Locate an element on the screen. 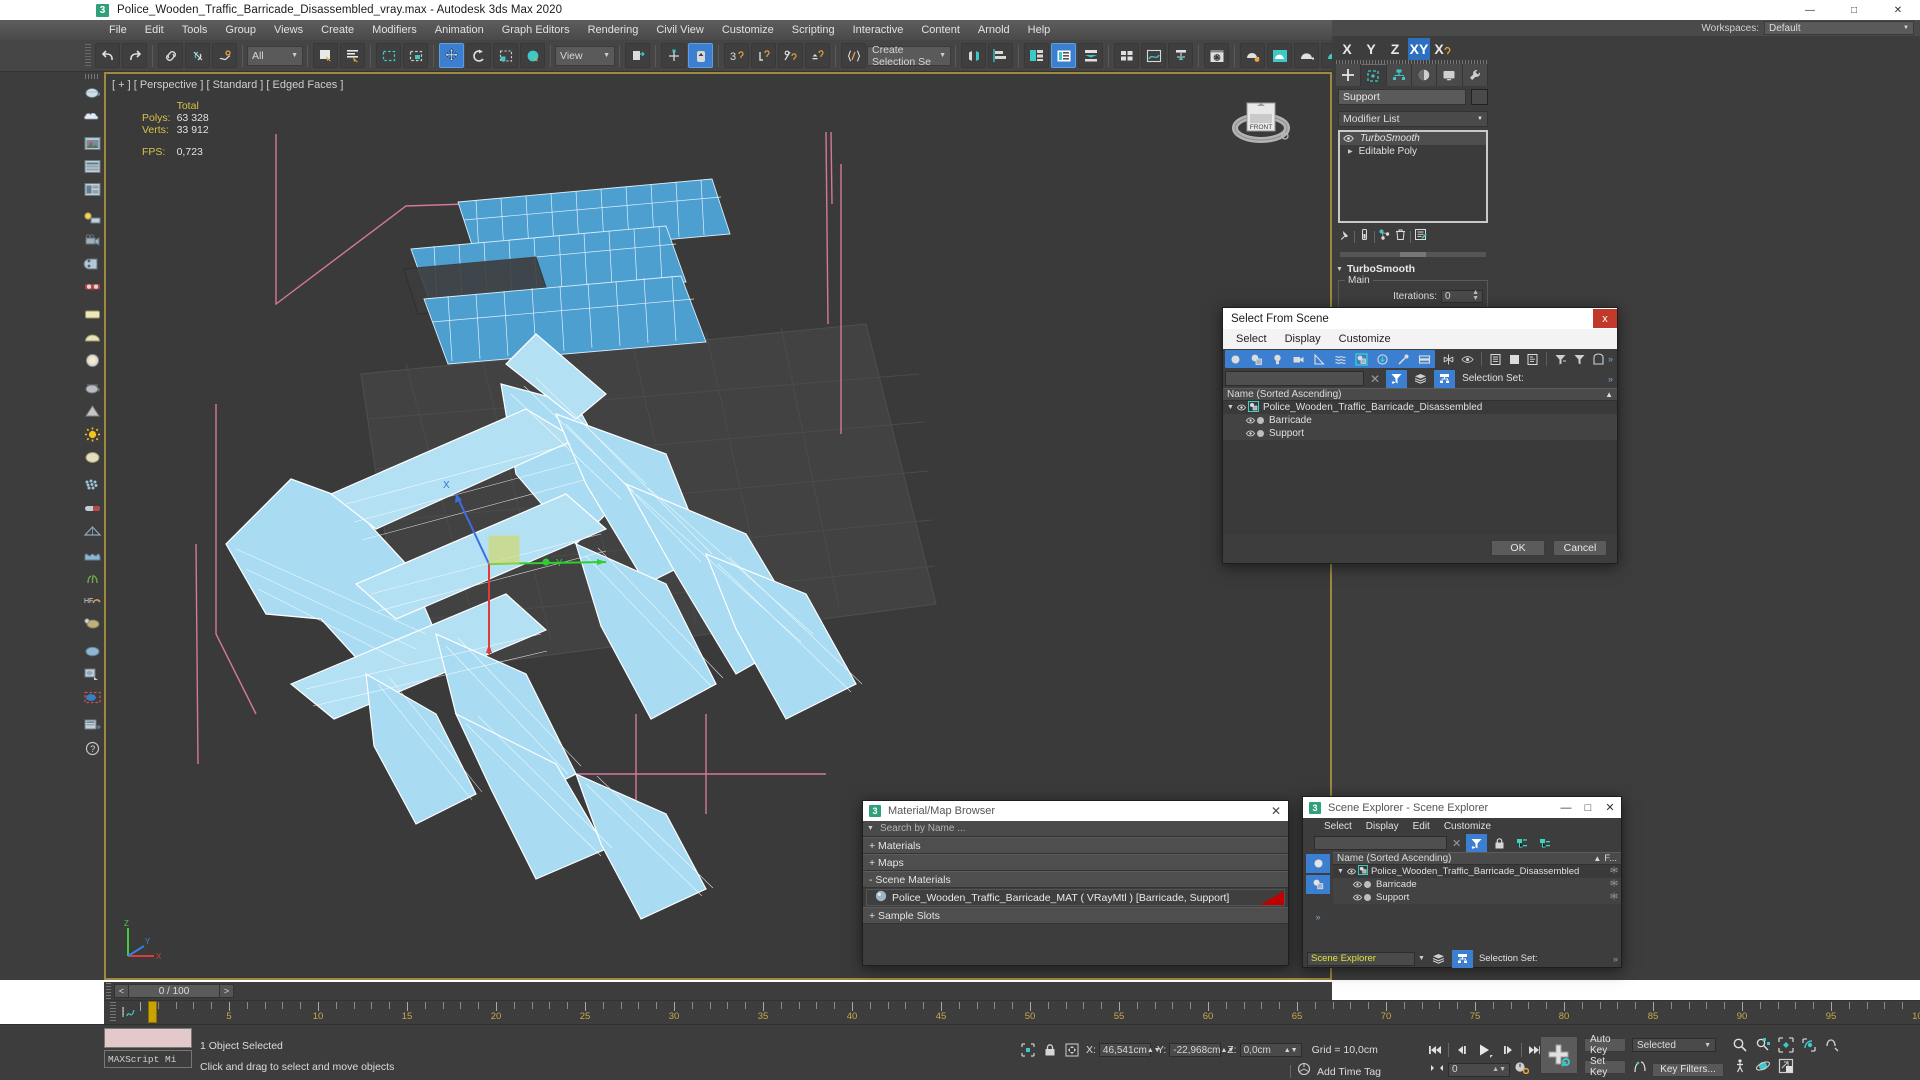 The image size is (1920, 1080). y-field: -22,968cm ▲▼ is located at coordinates (1201, 1050).